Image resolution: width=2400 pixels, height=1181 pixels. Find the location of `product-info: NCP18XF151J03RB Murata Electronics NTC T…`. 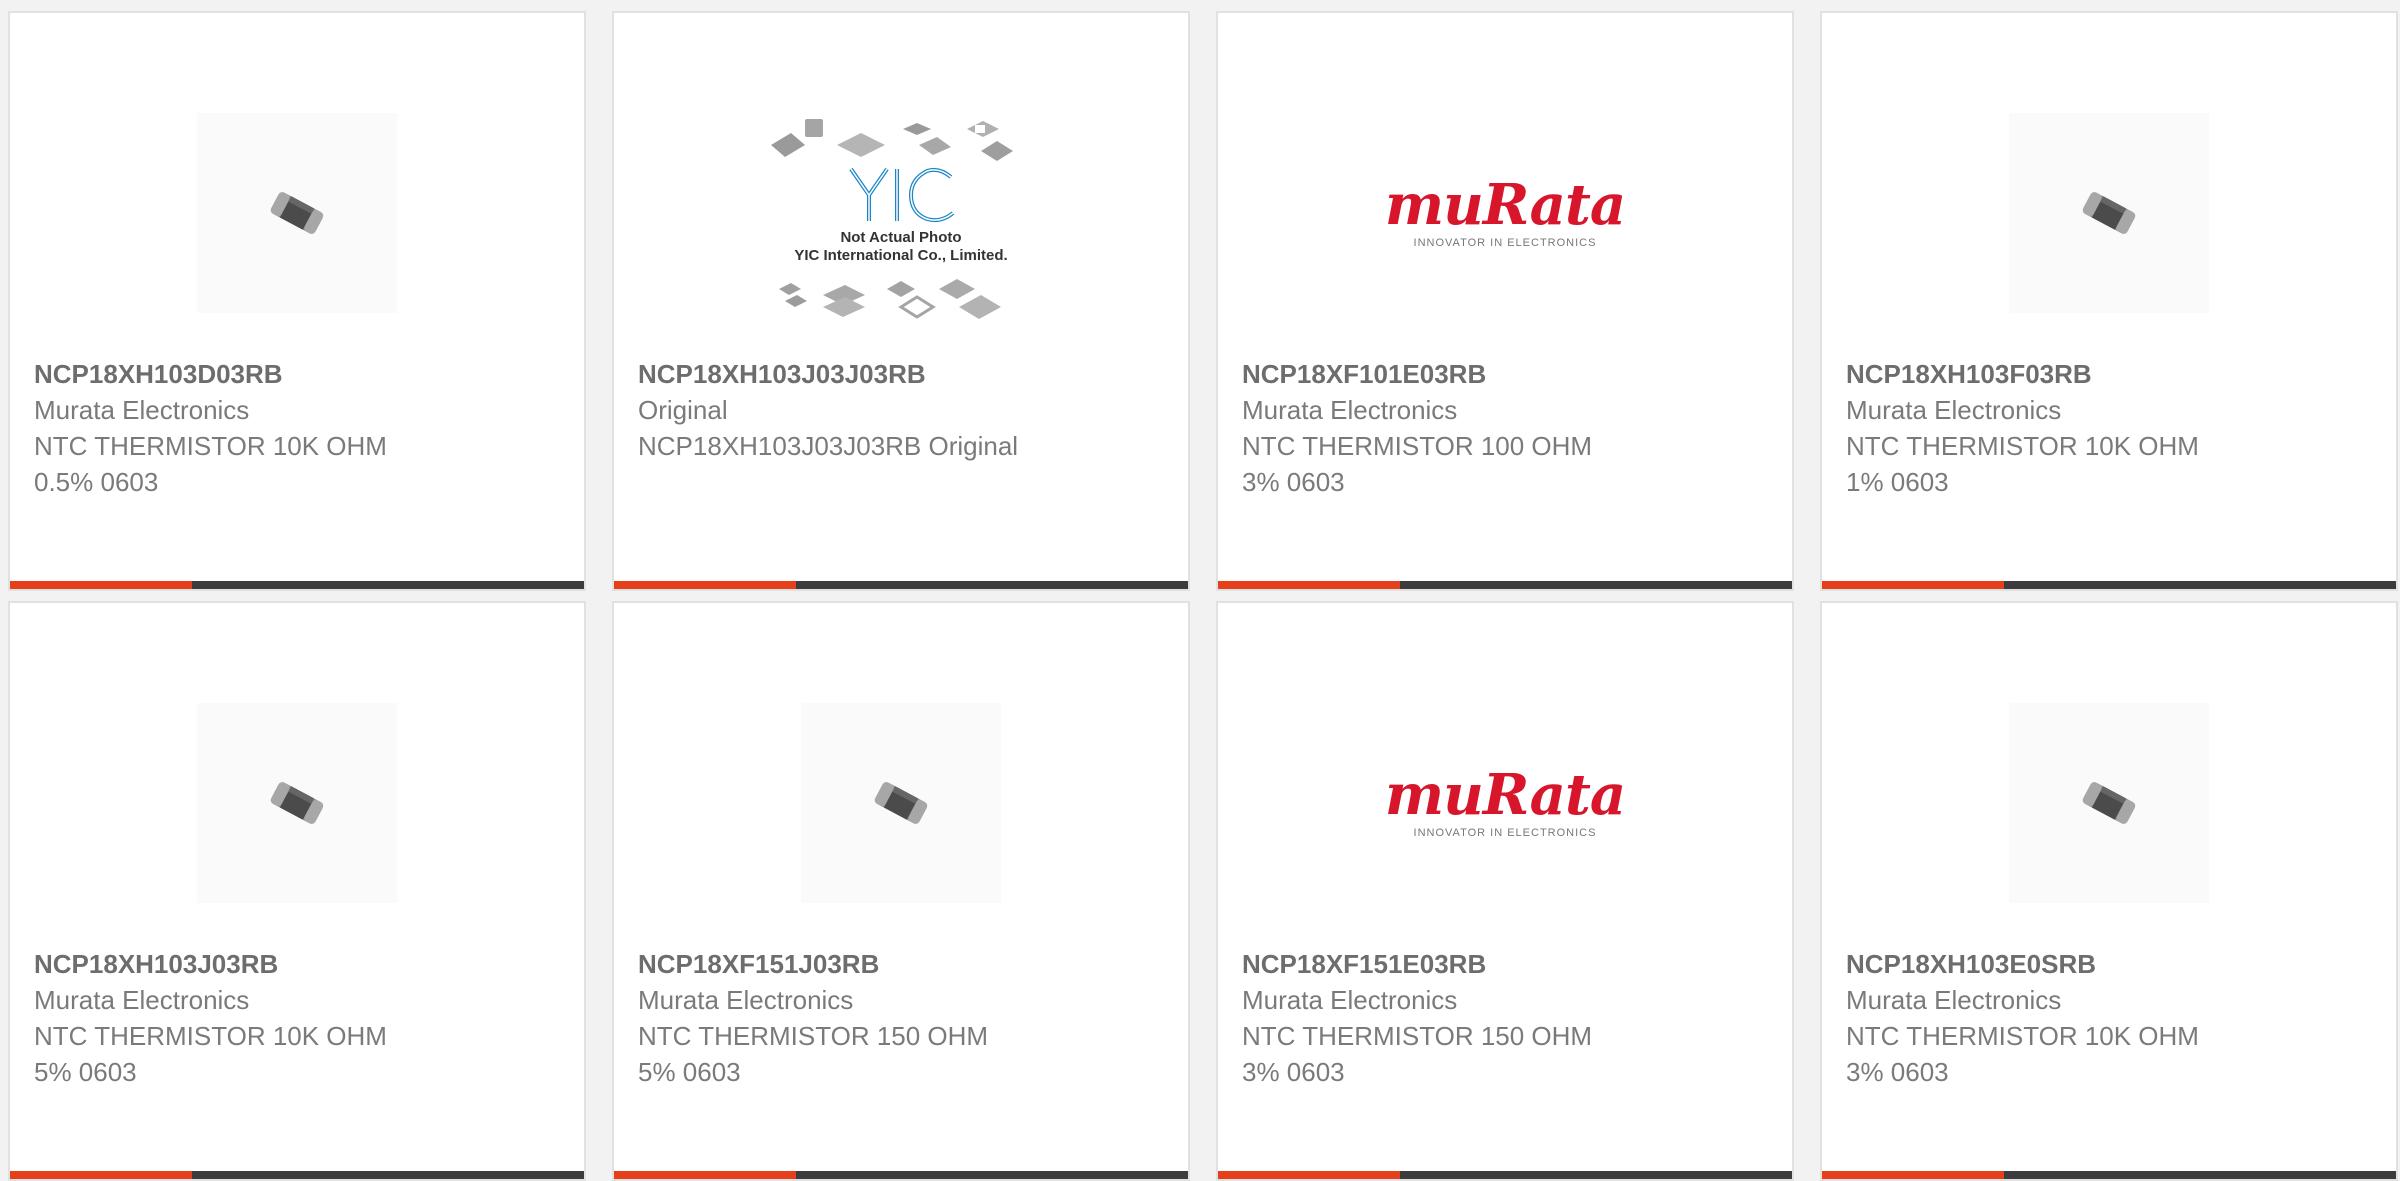

product-info: NCP18XF151J03RB Murata Electronics NTC T… is located at coordinates (903, 1018).